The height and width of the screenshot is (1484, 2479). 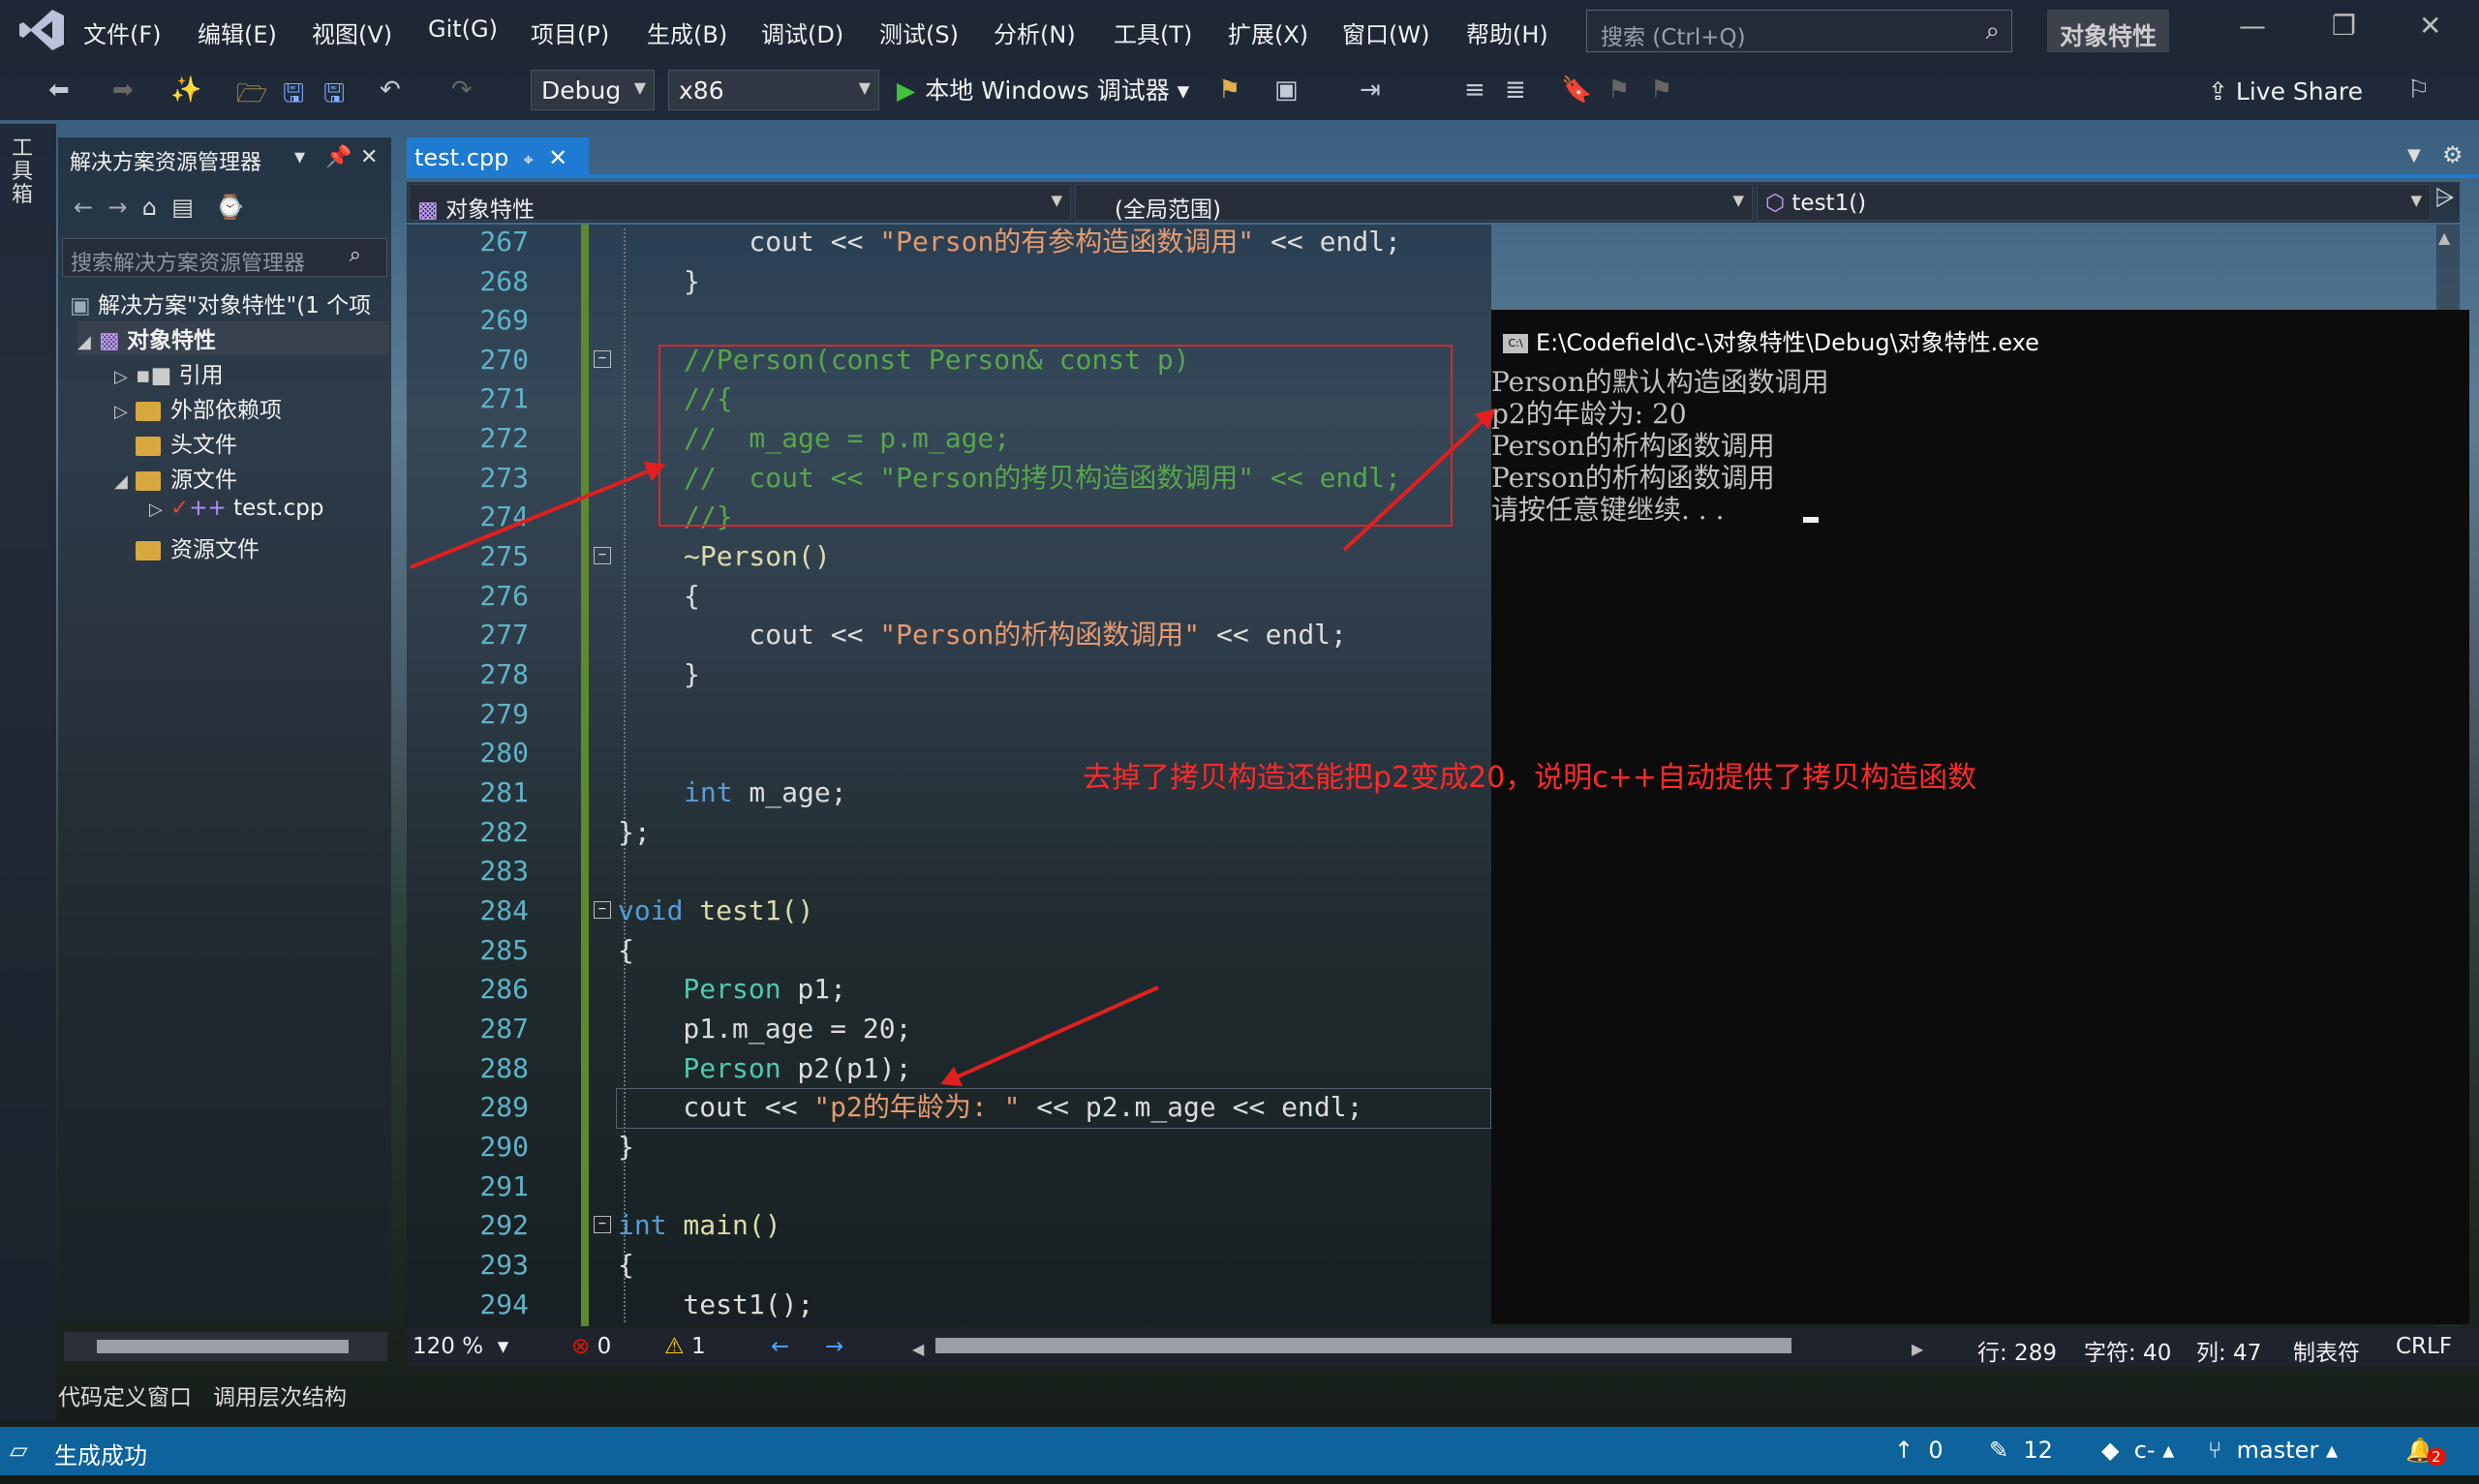 What do you see at coordinates (231, 207) in the screenshot?
I see `history-icon: ⌚` at bounding box center [231, 207].